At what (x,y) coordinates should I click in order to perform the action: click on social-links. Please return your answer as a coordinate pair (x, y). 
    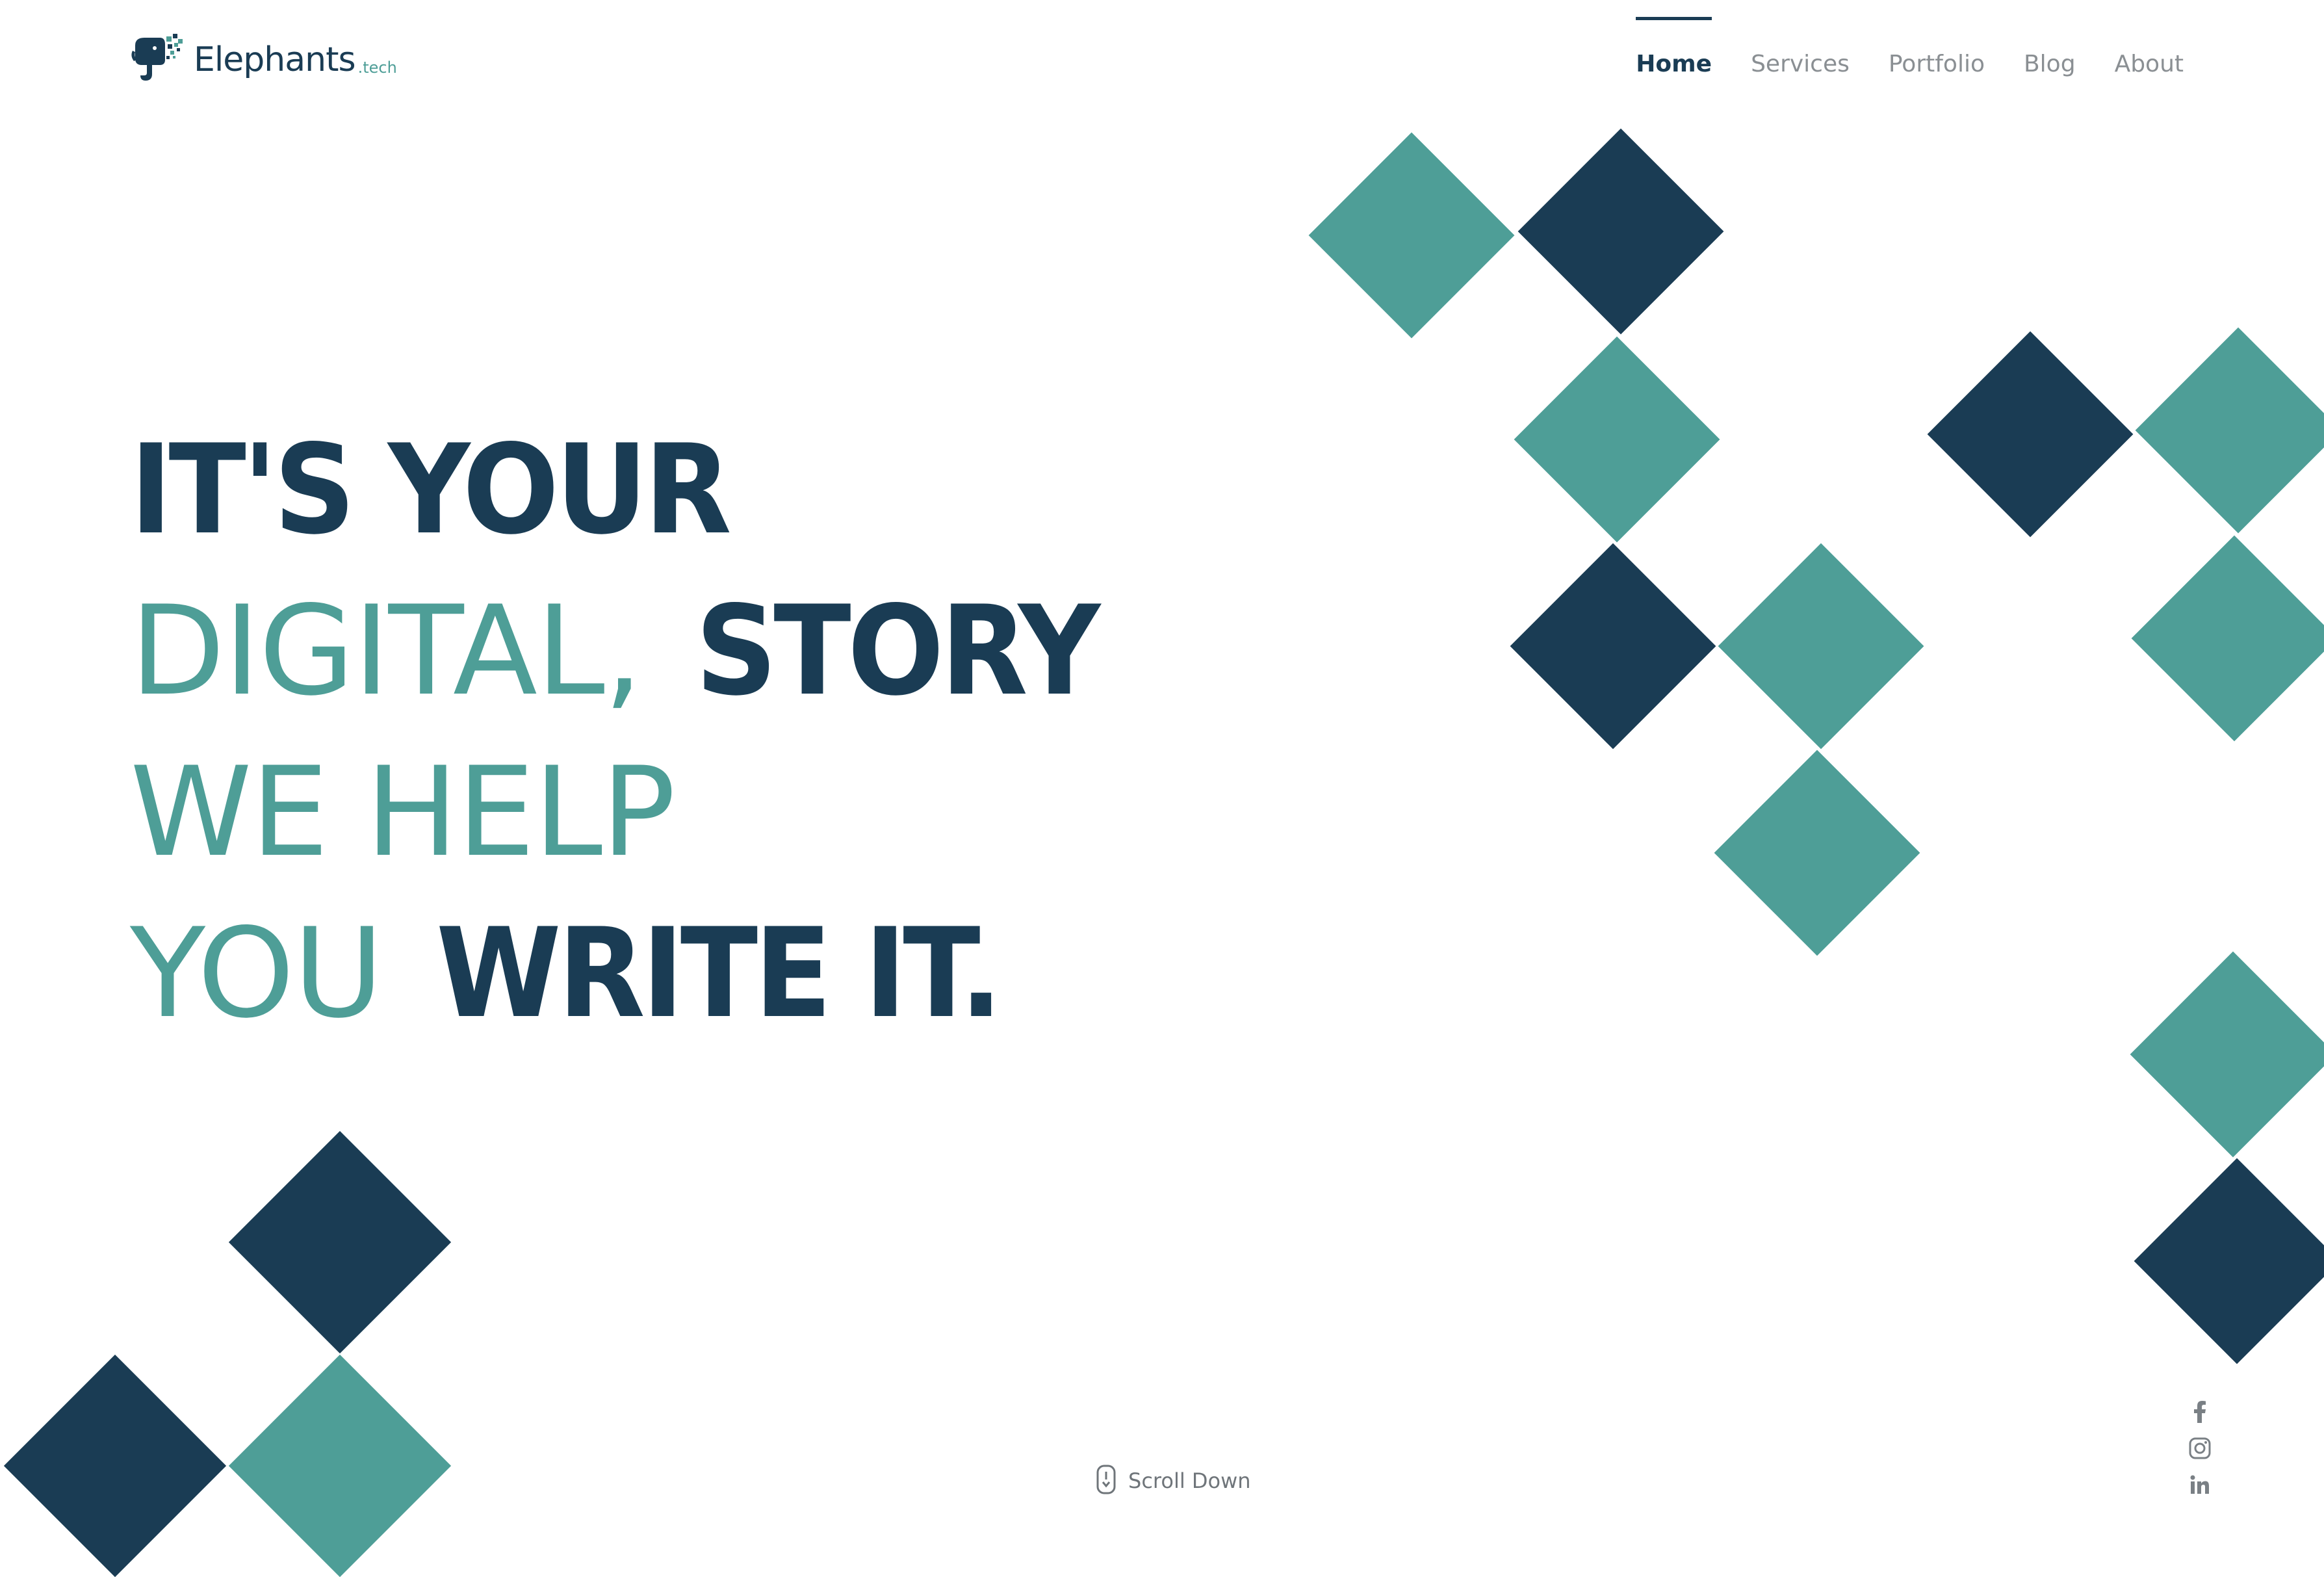
    Looking at the image, I should click on (2200, 1448).